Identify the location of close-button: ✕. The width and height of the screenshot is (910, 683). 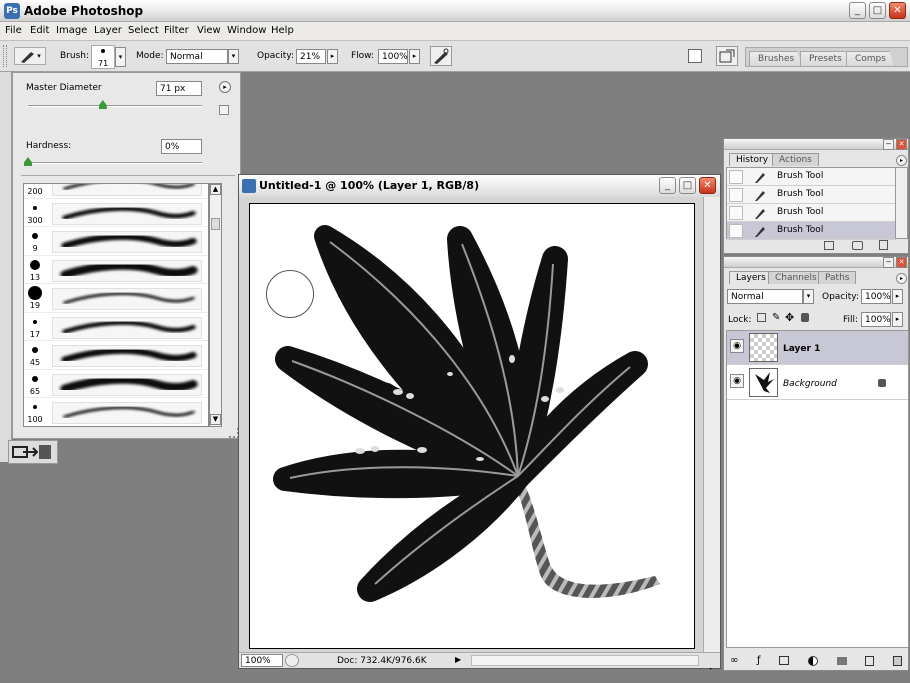
(897, 10).